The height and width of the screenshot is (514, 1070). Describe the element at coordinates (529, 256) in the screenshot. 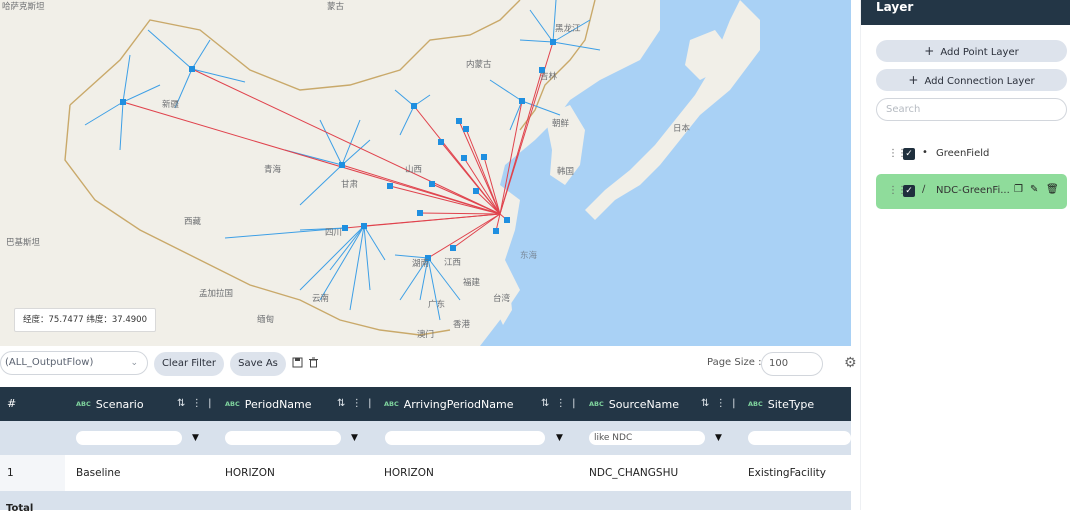

I see `map-label: 东海` at that location.